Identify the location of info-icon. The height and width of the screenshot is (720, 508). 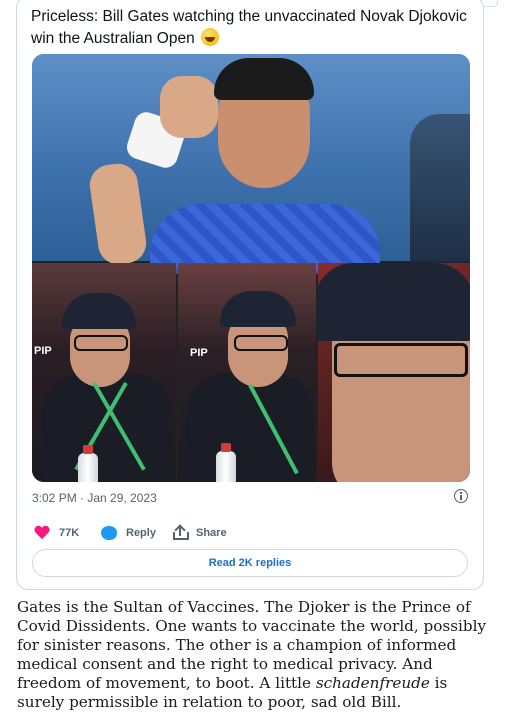
(461, 496).